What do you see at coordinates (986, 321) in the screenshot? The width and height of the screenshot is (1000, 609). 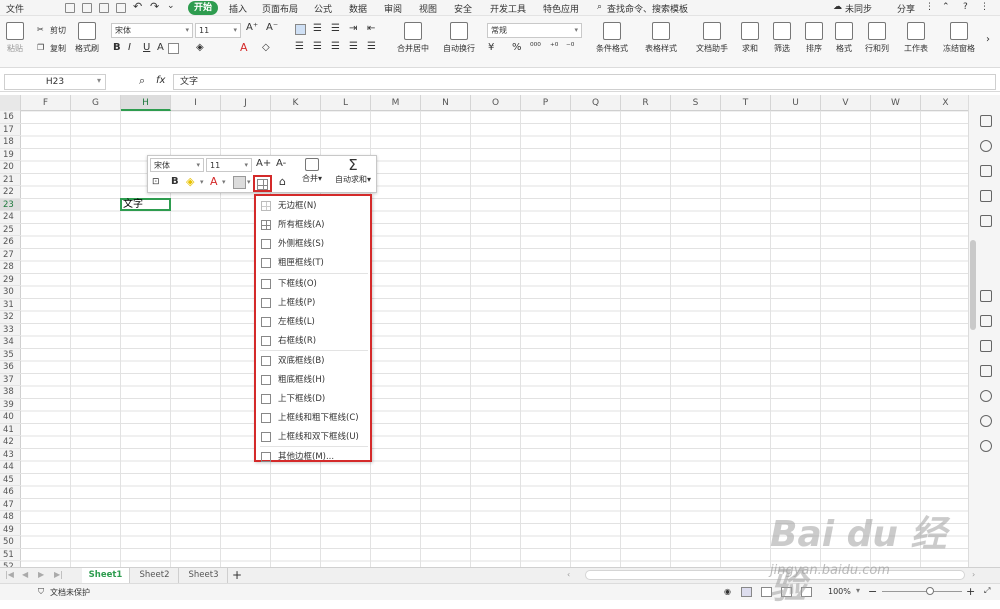 I see `panel-share-icon` at bounding box center [986, 321].